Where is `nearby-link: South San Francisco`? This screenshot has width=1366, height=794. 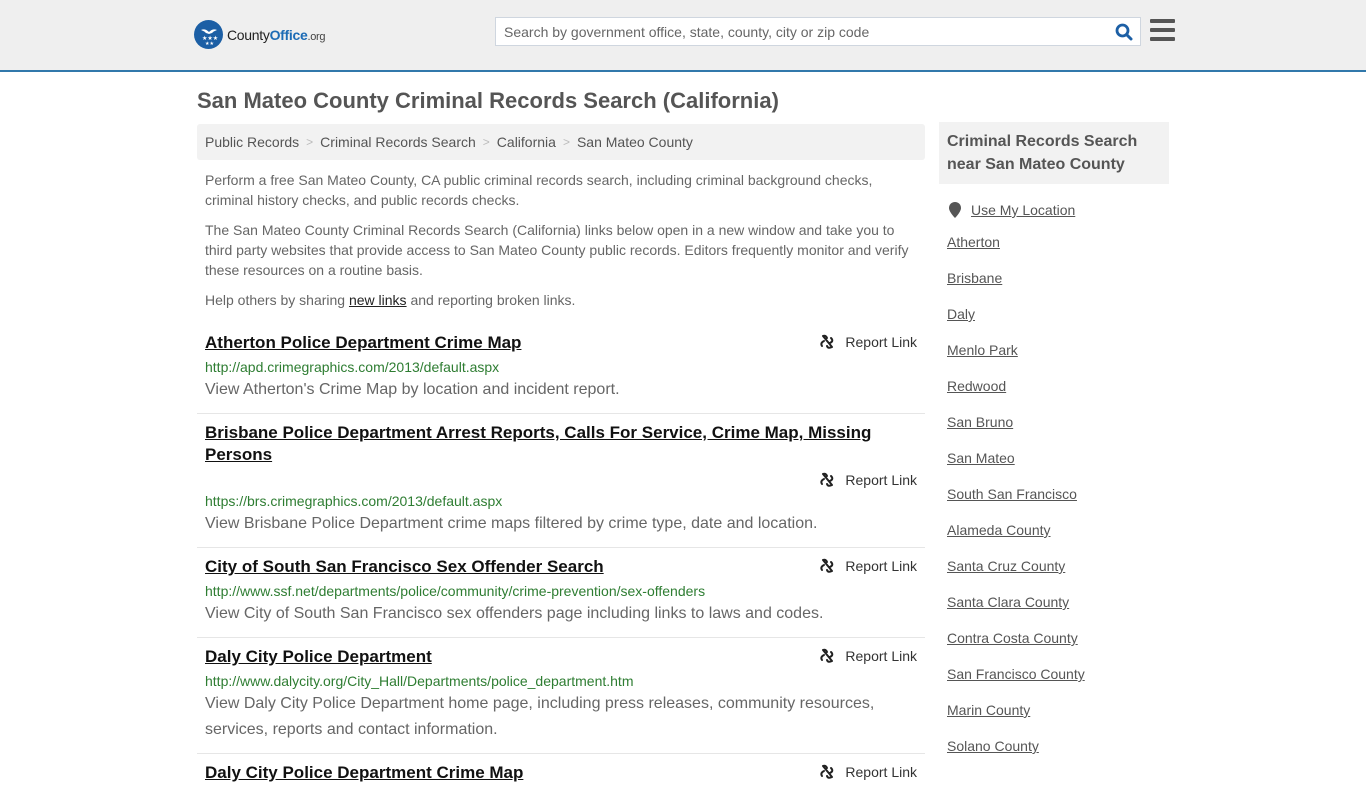
nearby-link: South San Francisco is located at coordinates (1012, 494).